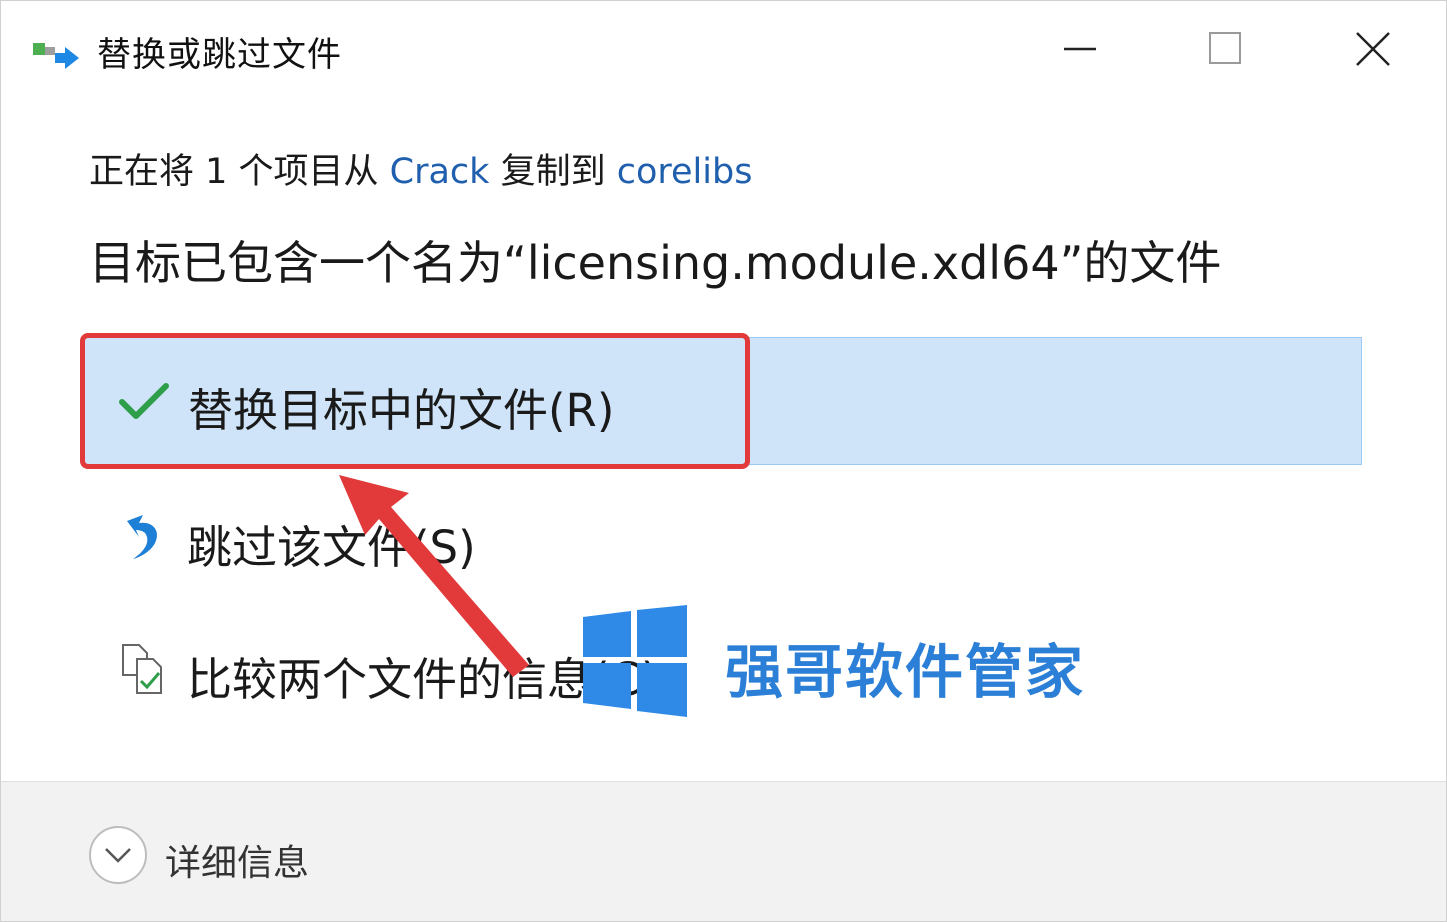  I want to click on more-details-label: 详细信息, so click(237, 860).